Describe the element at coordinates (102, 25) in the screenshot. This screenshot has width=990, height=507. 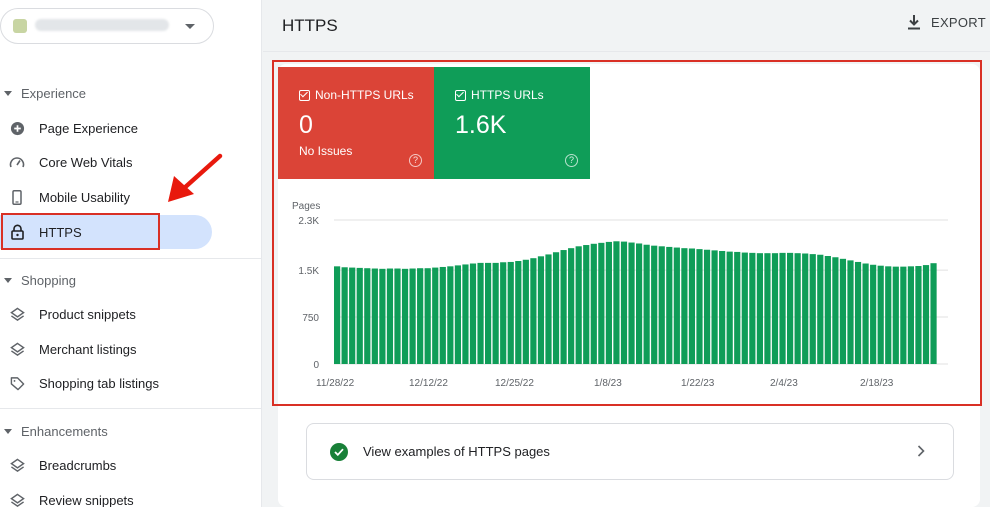
I see `property-url-blurred` at that location.